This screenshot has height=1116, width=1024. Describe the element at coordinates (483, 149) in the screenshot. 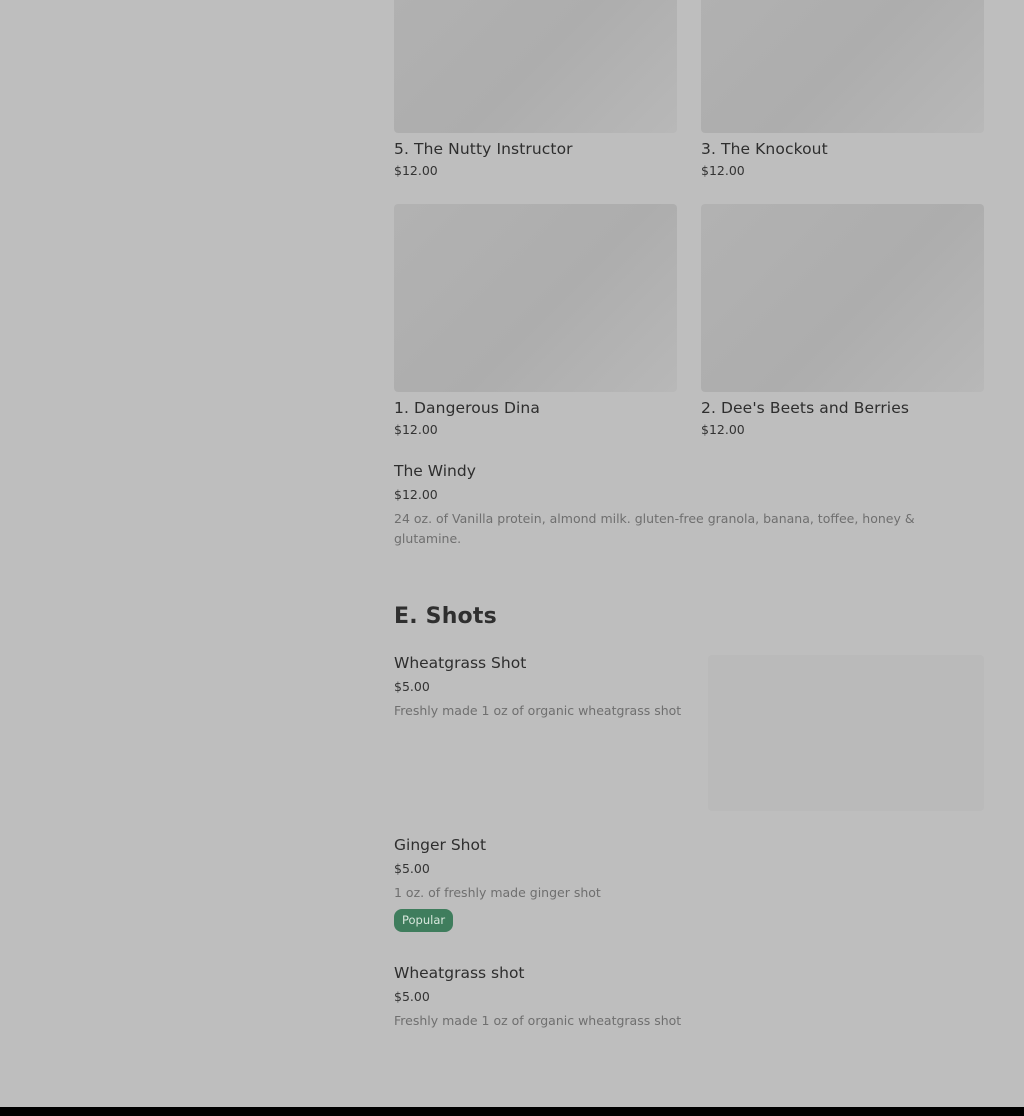

I see `menu-item-name: 5. The Nutty Instructor` at that location.